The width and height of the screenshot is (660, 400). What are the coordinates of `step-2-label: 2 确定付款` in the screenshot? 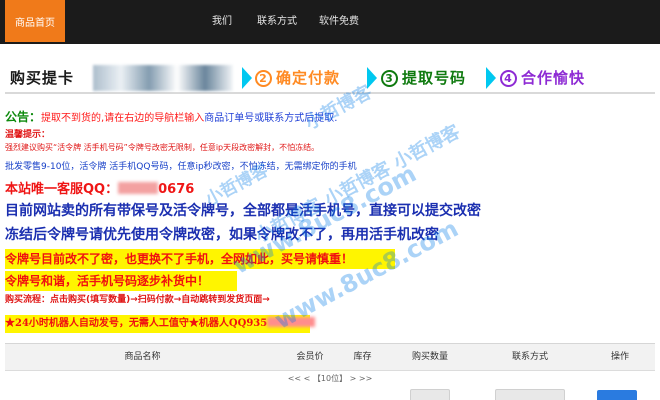 It's located at (297, 78).